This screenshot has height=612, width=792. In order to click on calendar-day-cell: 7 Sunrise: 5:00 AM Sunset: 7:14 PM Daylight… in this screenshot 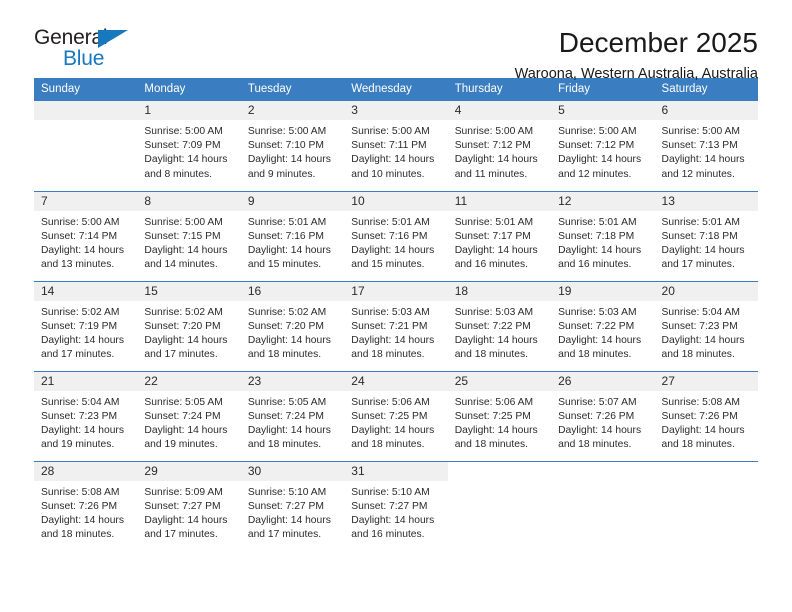, I will do `click(86, 235)`.